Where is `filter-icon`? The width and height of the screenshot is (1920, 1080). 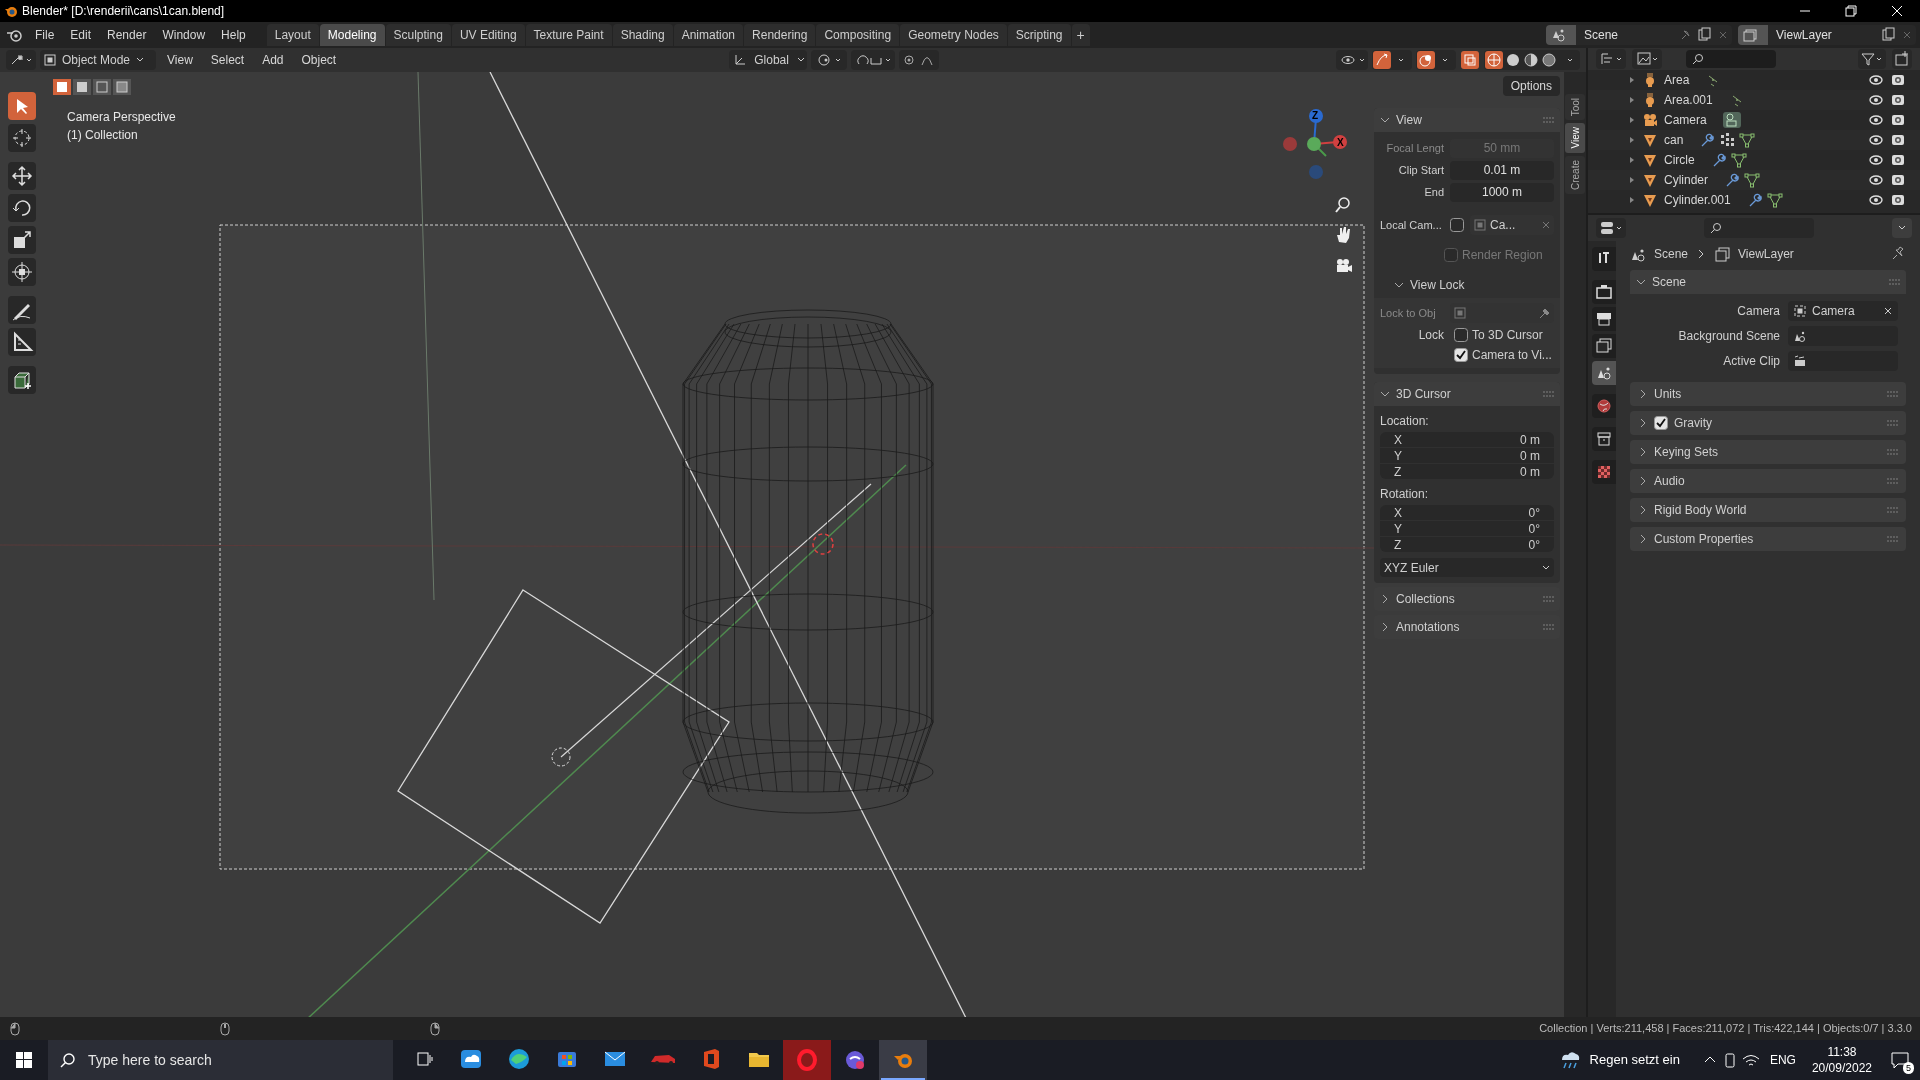 filter-icon is located at coordinates (1872, 59).